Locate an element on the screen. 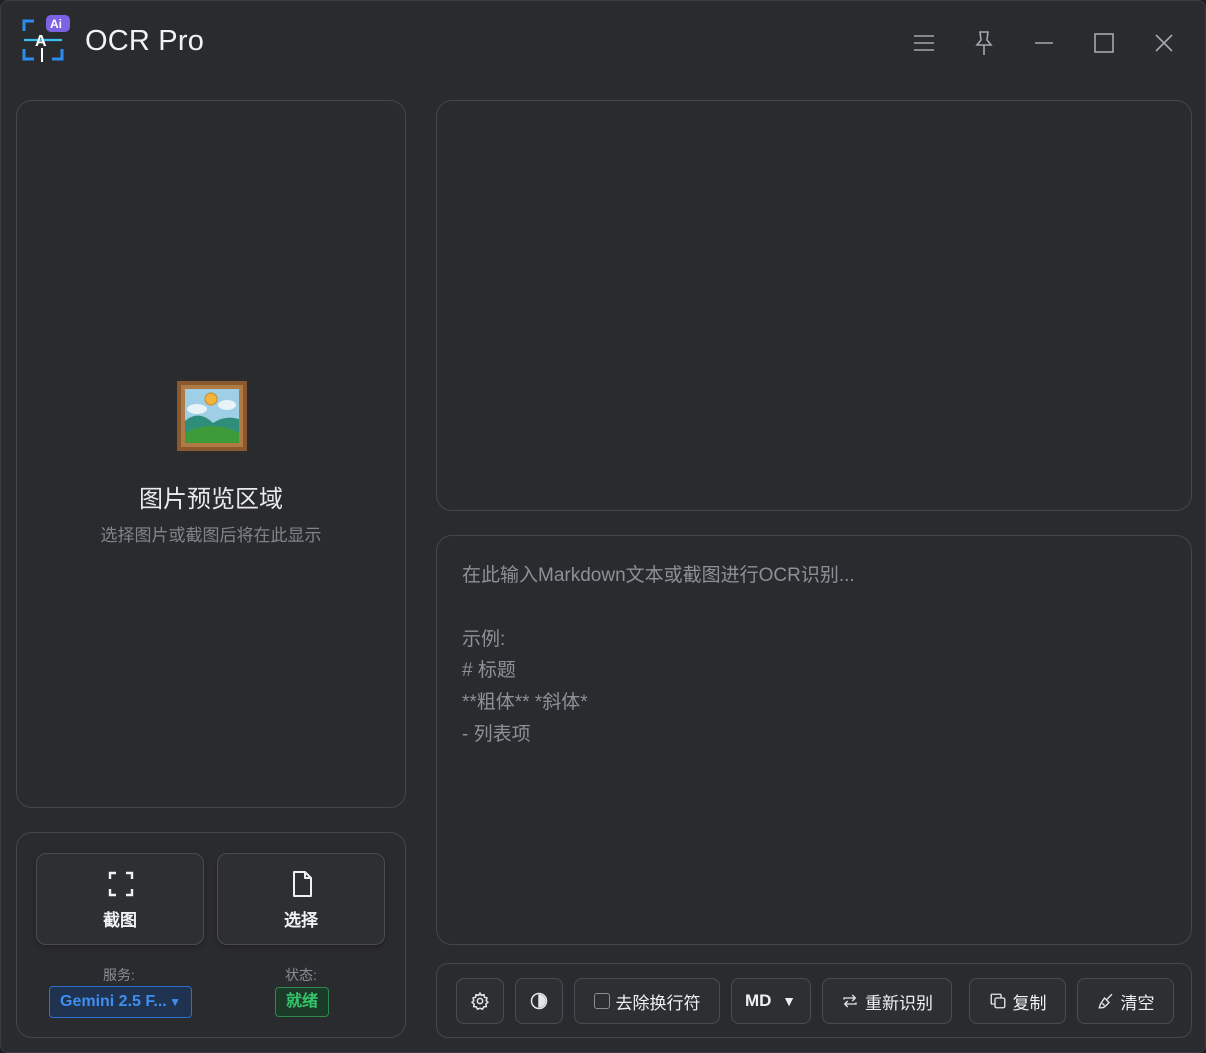 The height and width of the screenshot is (1053, 1206). copy-icon is located at coordinates (997, 1001).